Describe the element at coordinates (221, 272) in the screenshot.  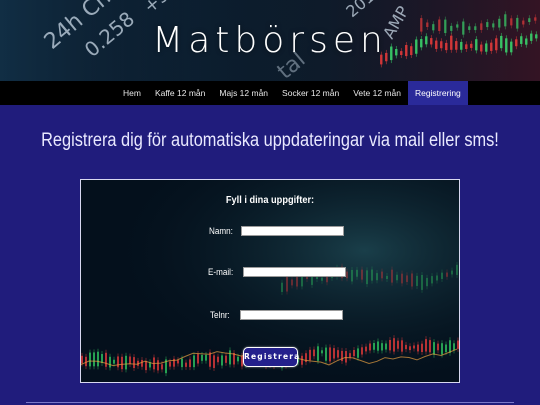
I see `email-label: E-mail:` at that location.